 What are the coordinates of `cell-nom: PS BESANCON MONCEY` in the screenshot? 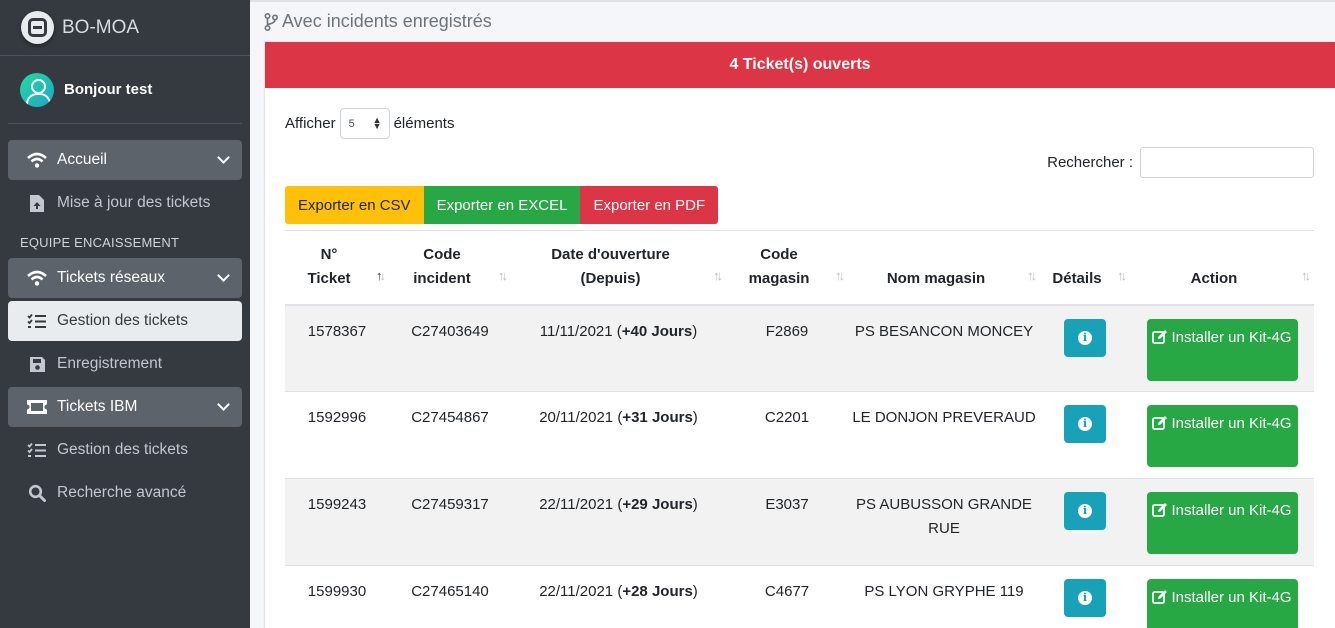 It's located at (944, 348).